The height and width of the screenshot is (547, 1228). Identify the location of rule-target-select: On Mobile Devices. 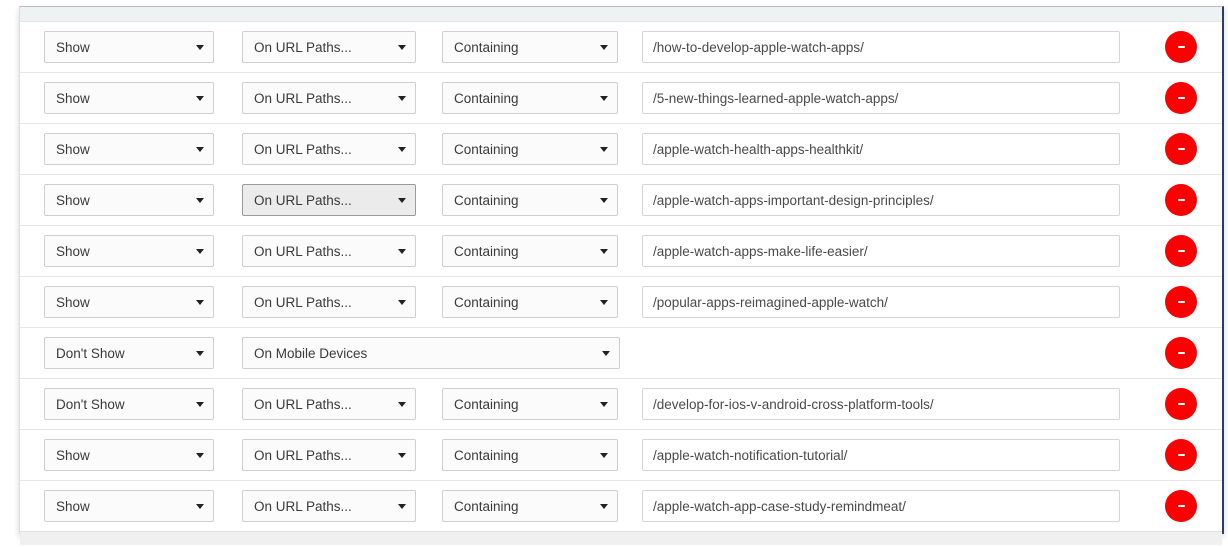
(431, 353).